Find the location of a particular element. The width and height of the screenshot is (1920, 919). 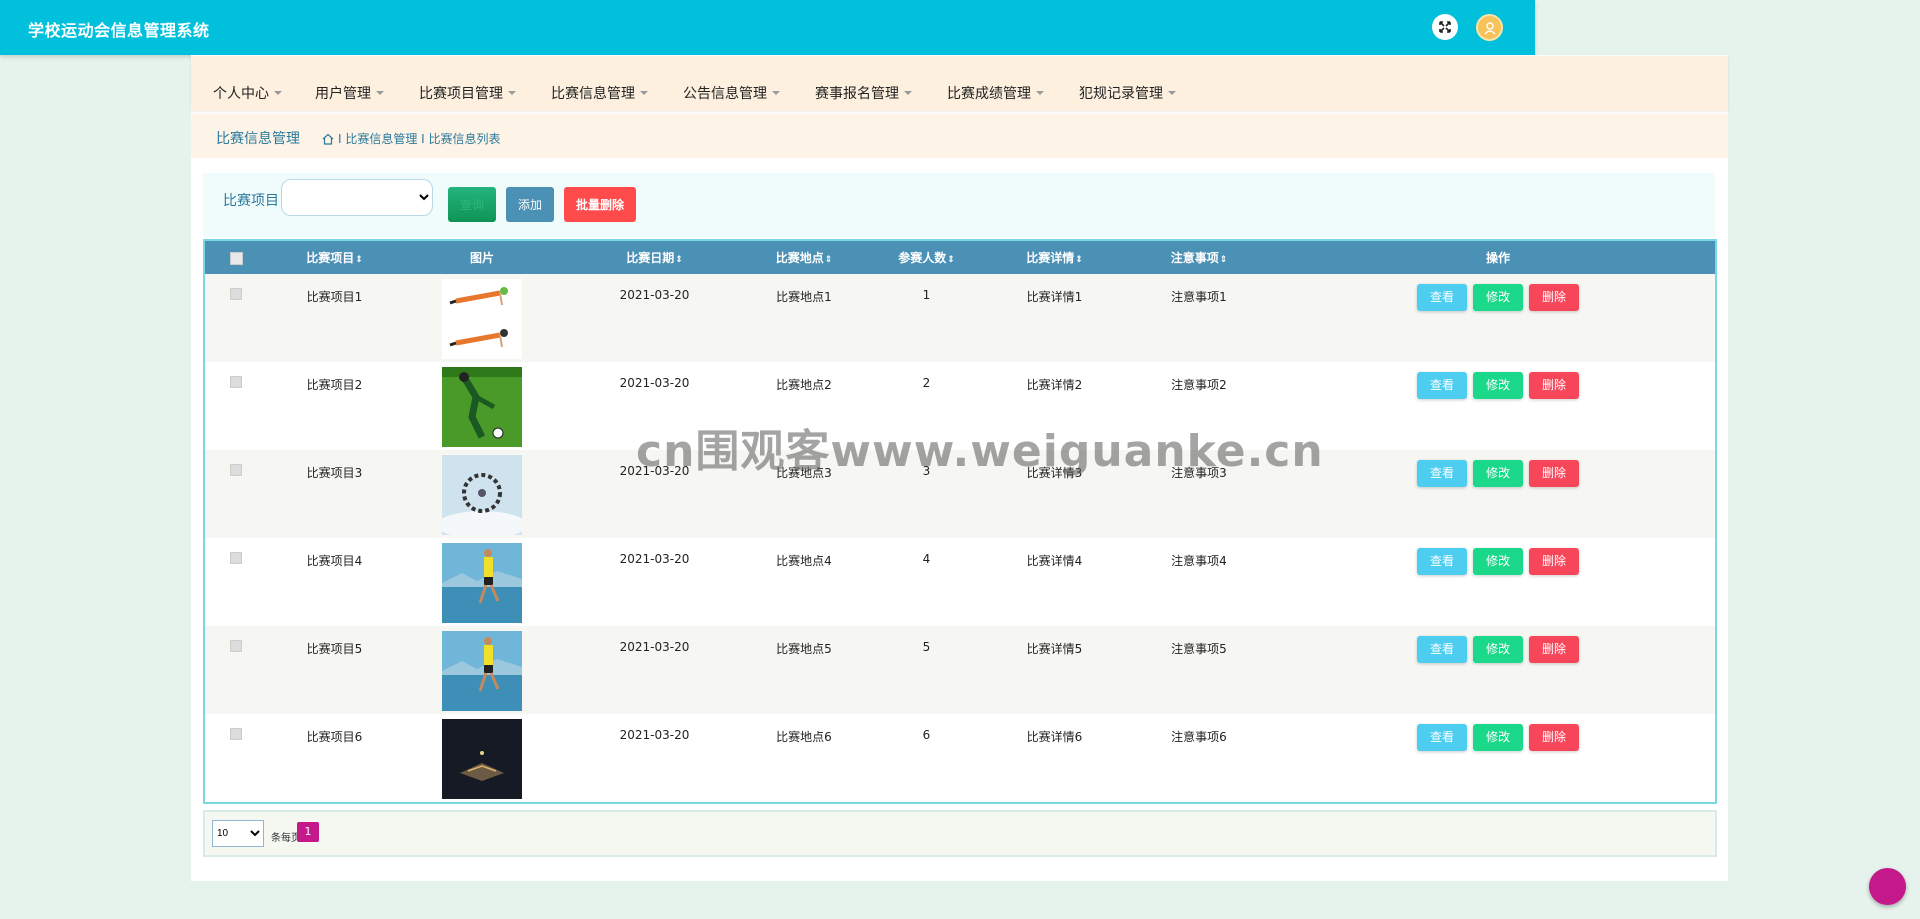

nav-item-user-management: 用户管理 is located at coordinates (349, 93).